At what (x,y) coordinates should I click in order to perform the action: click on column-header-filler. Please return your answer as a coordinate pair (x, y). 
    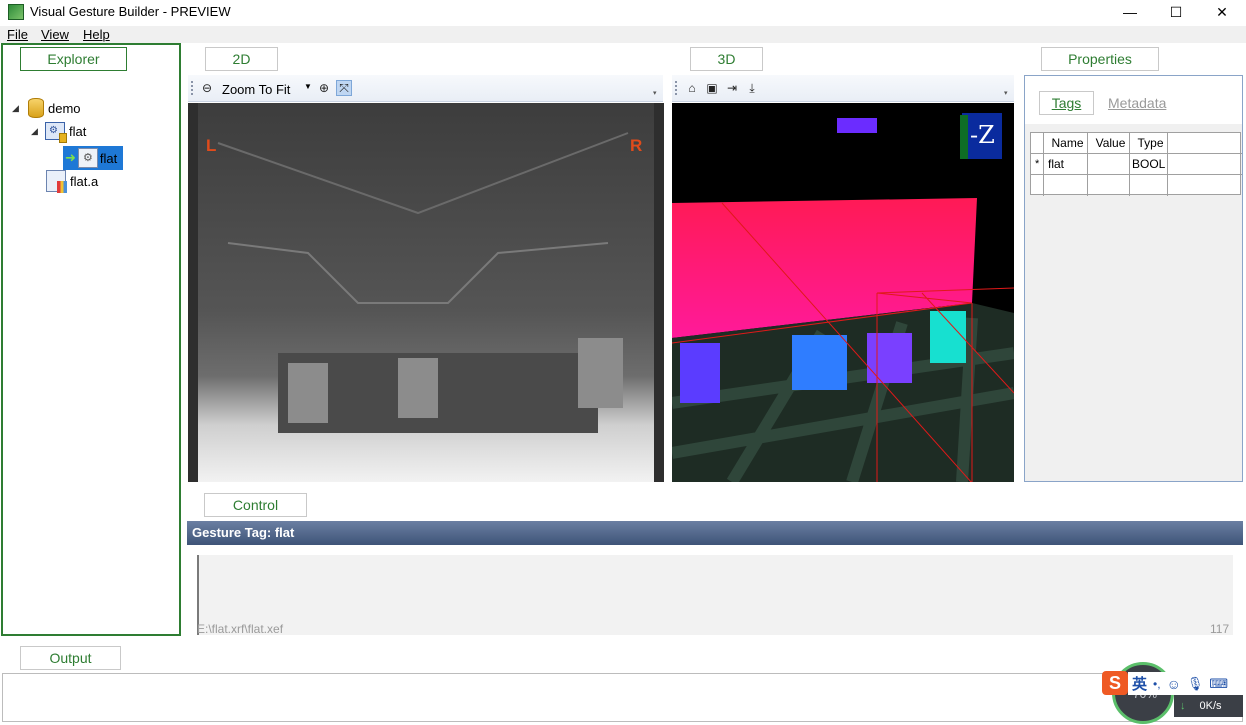
    Looking at the image, I should click on (1205, 143).